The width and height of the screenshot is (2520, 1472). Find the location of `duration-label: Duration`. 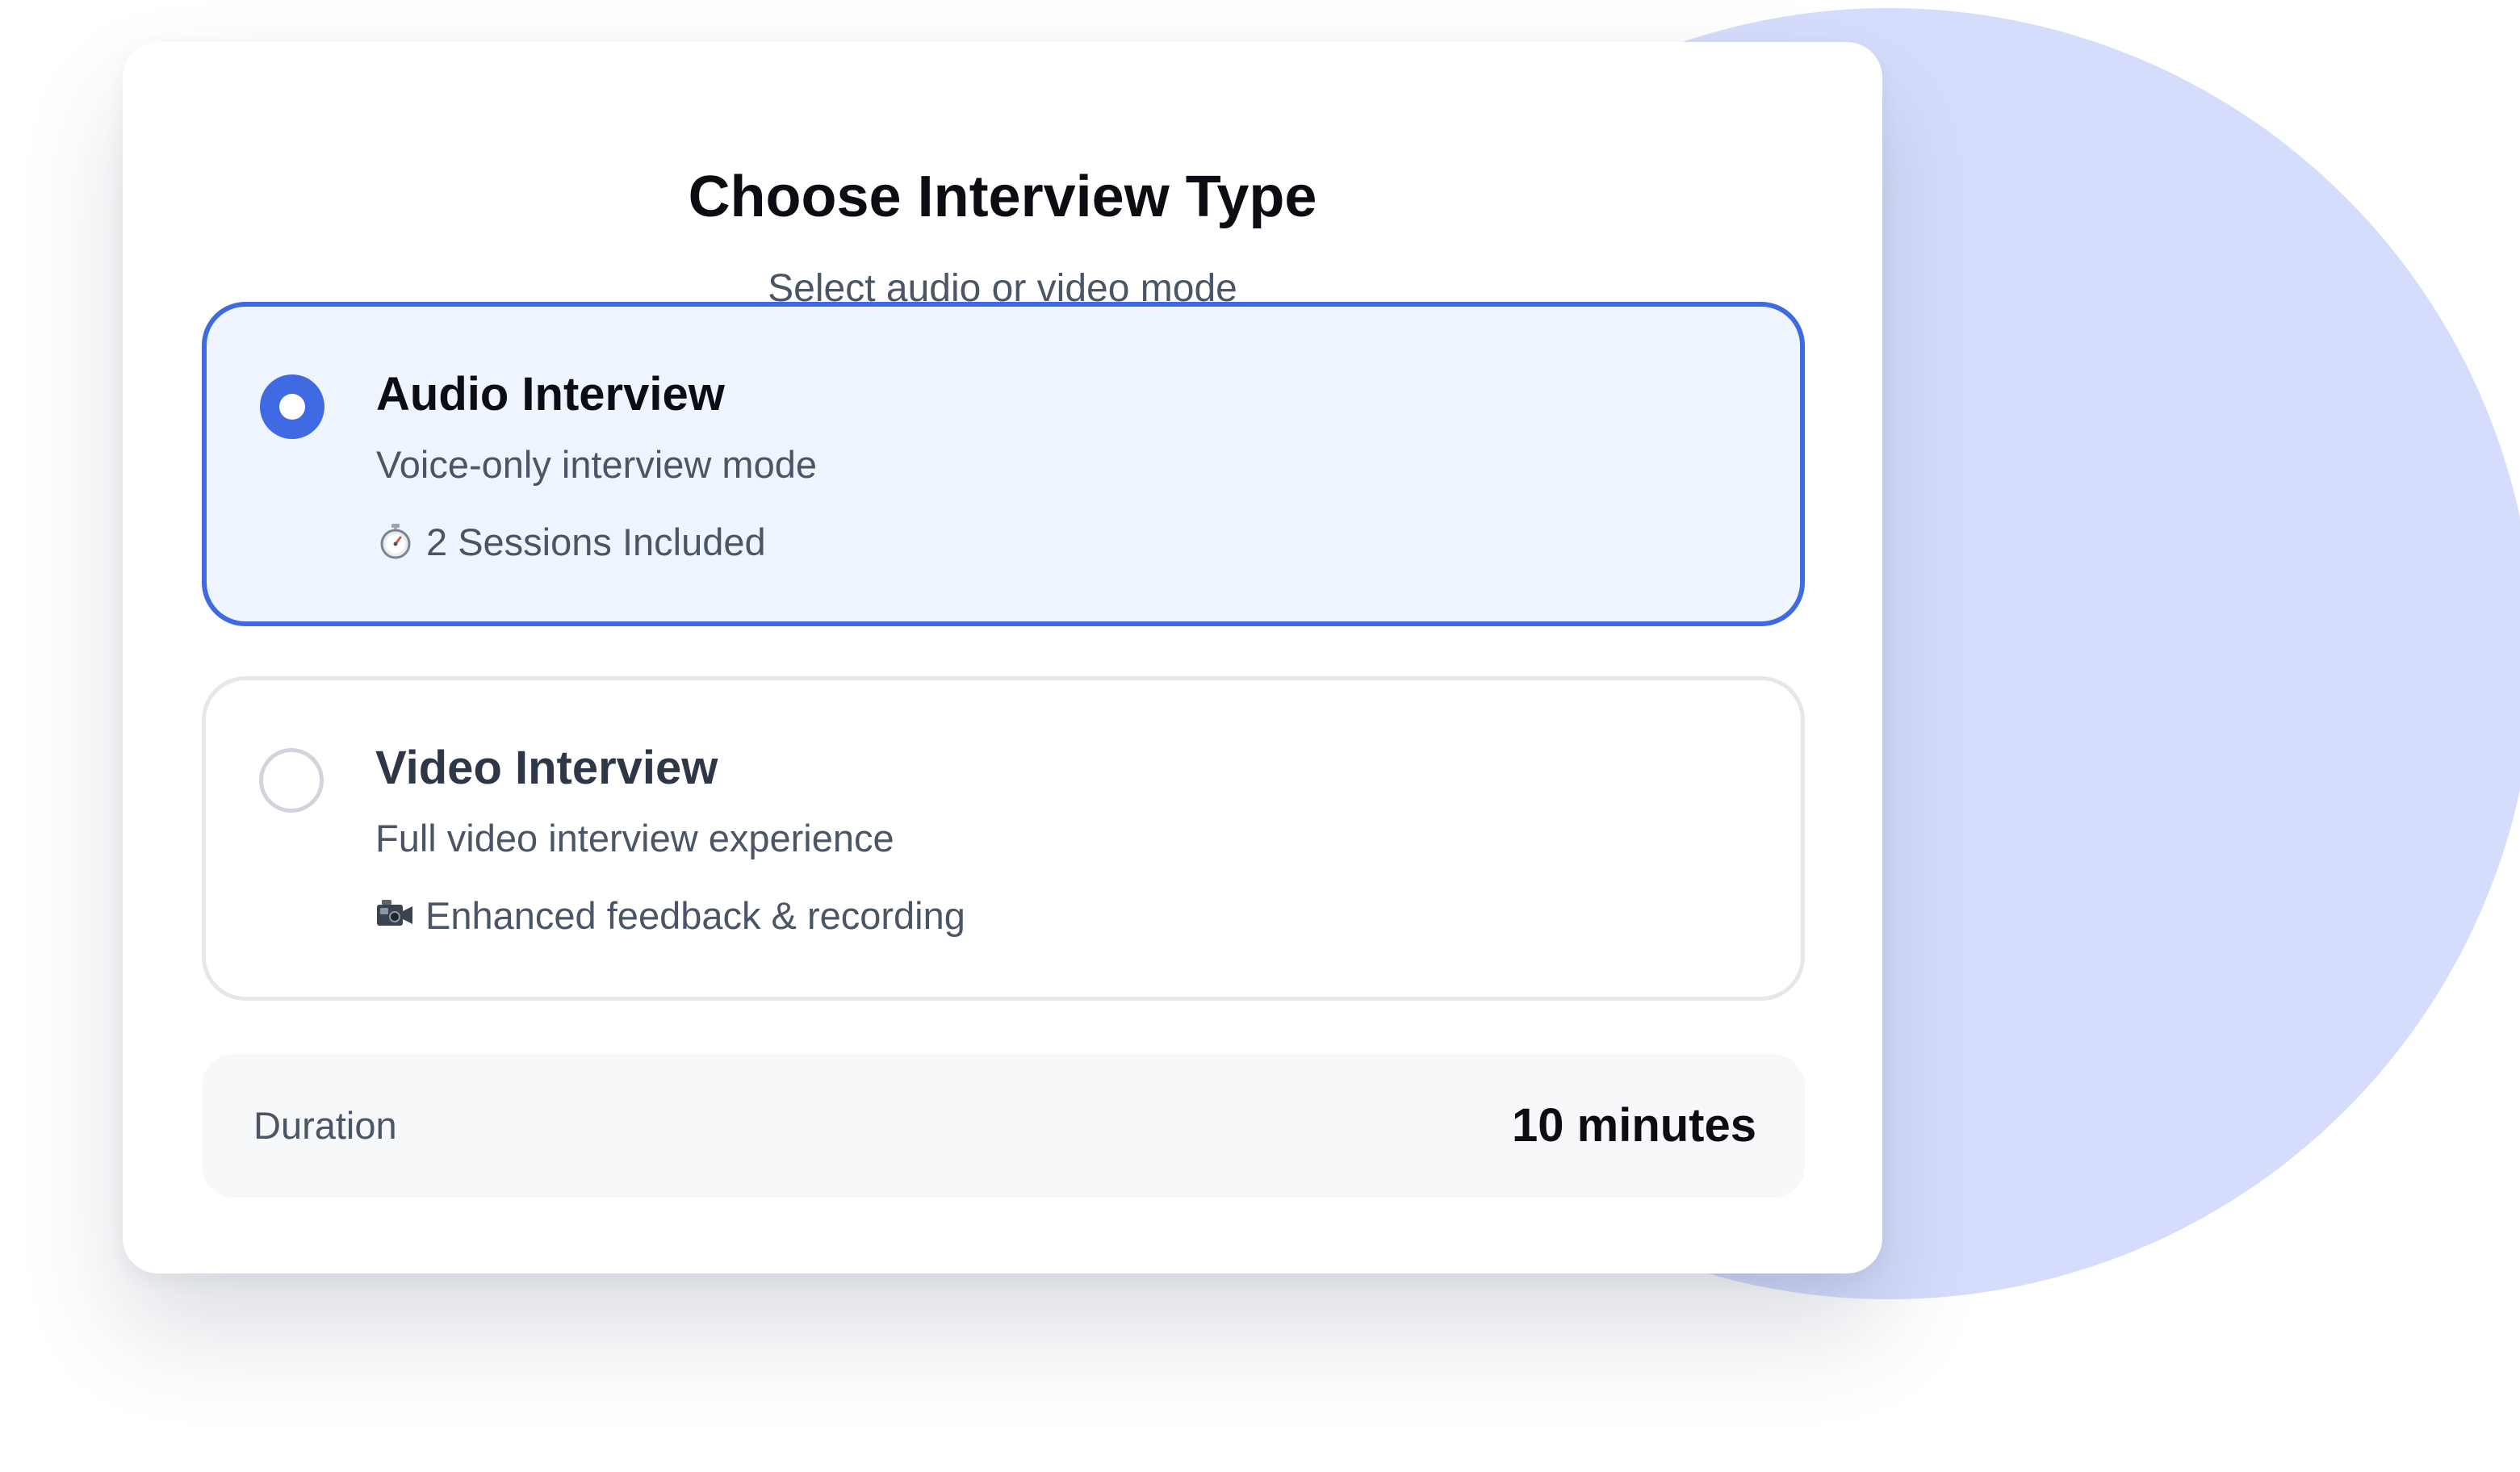

duration-label: Duration is located at coordinates (325, 1125).